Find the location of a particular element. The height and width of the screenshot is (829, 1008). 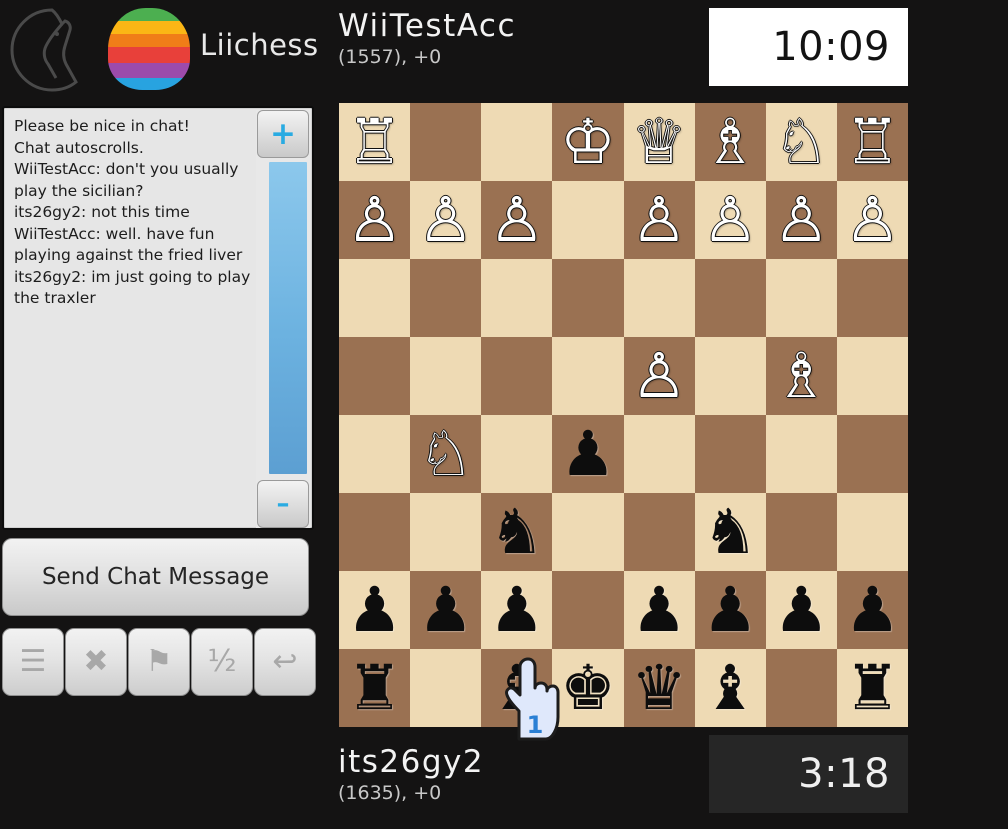

chess-piece-bK: ♚ is located at coordinates (588, 688).